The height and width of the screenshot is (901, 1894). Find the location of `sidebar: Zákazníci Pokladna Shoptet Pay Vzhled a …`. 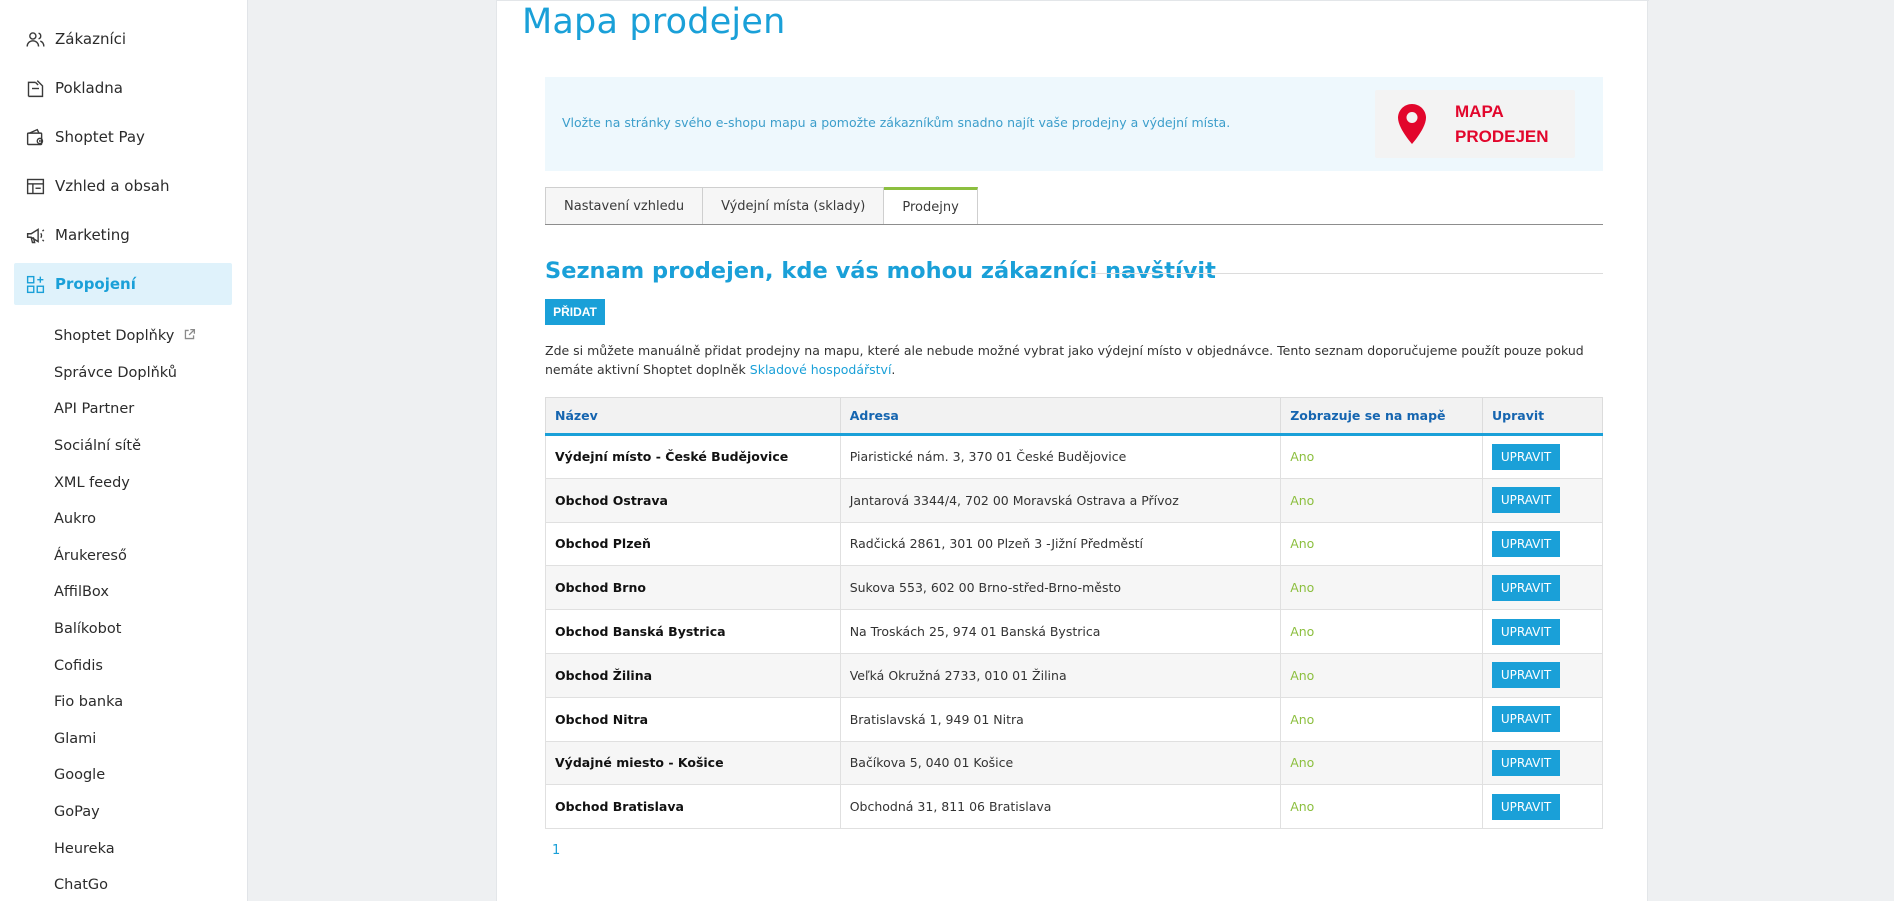

sidebar: Zákazníci Pokladna Shoptet Pay Vzhled a … is located at coordinates (124, 450).